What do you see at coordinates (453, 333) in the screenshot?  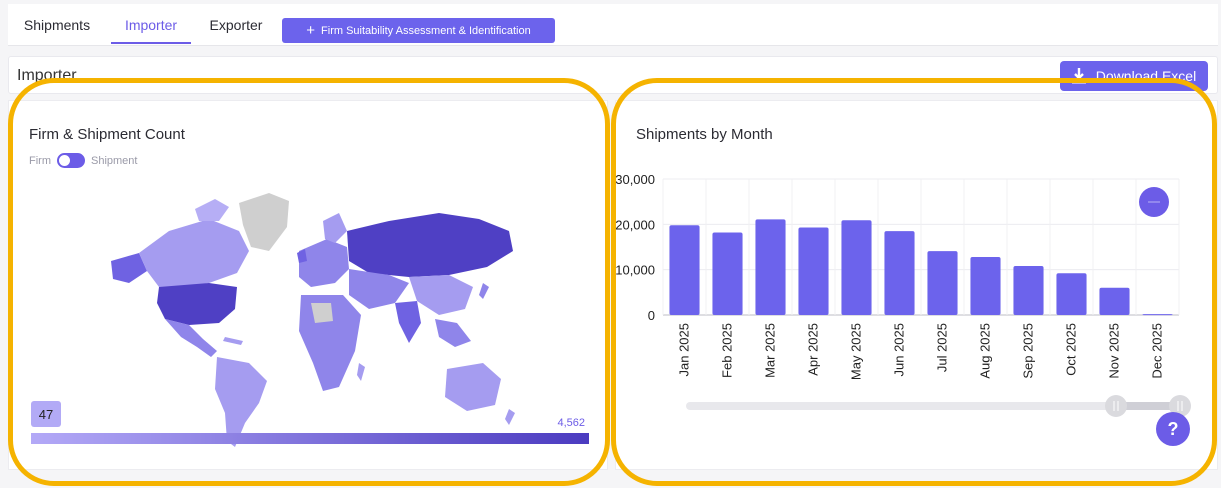 I see `map-region-se-asia` at bounding box center [453, 333].